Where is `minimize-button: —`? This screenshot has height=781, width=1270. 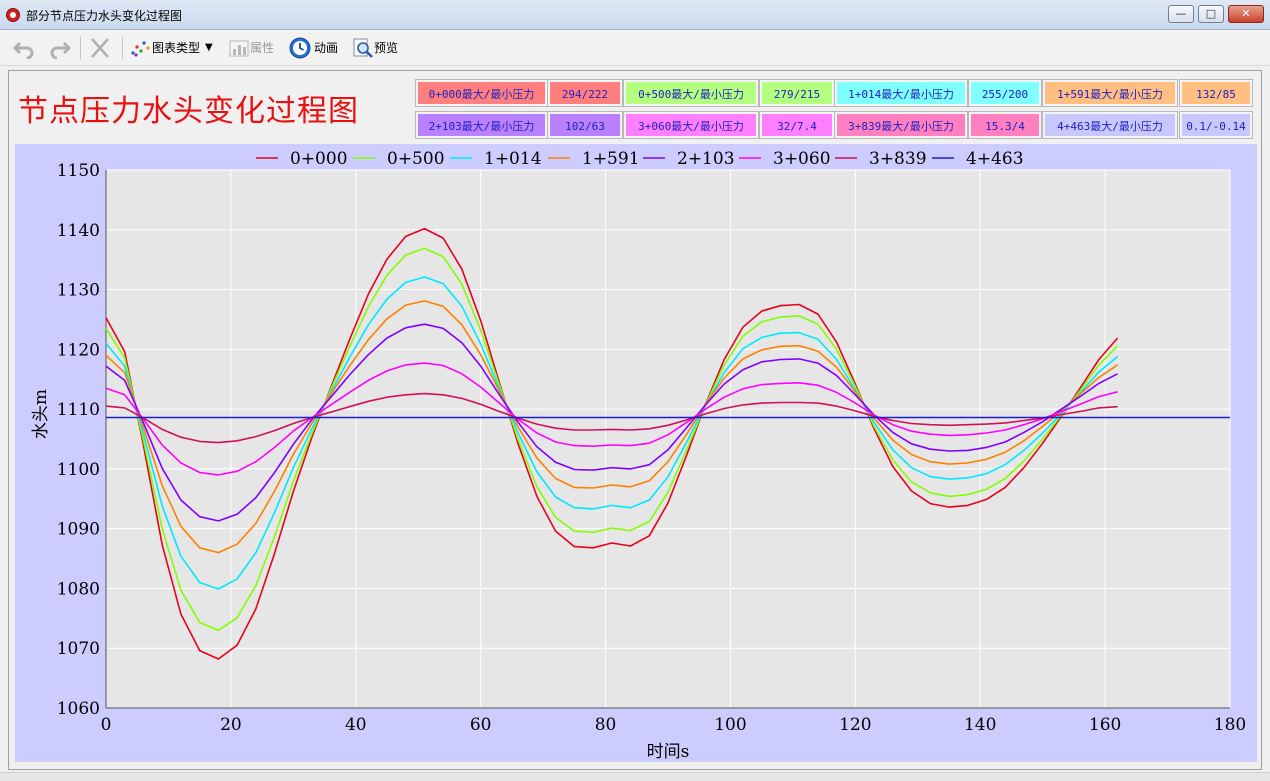 minimize-button: — is located at coordinates (1181, 14).